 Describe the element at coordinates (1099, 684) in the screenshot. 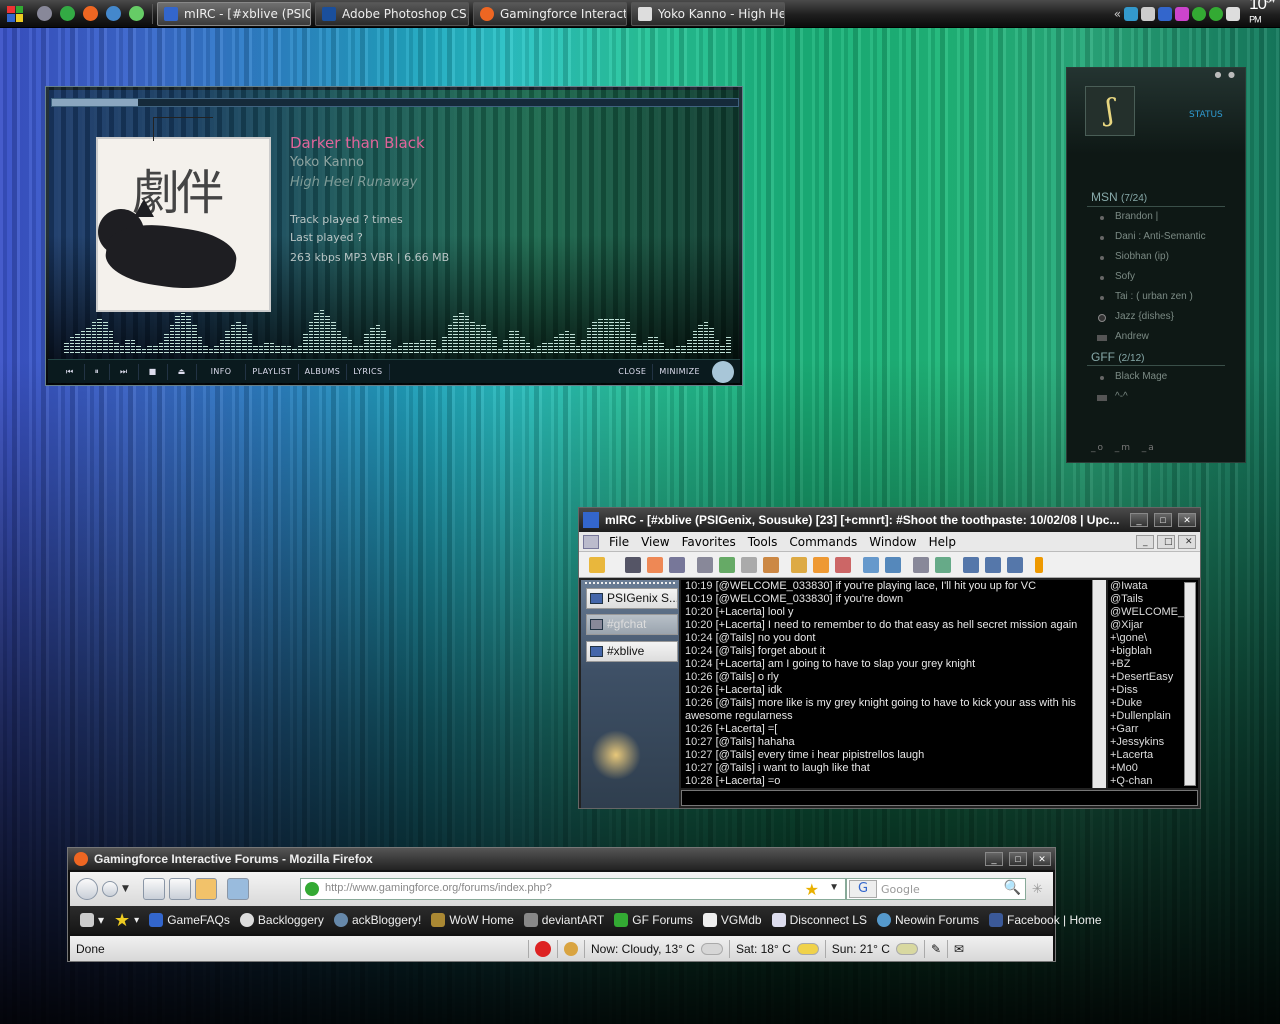

I see `chat-scrollbar` at that location.